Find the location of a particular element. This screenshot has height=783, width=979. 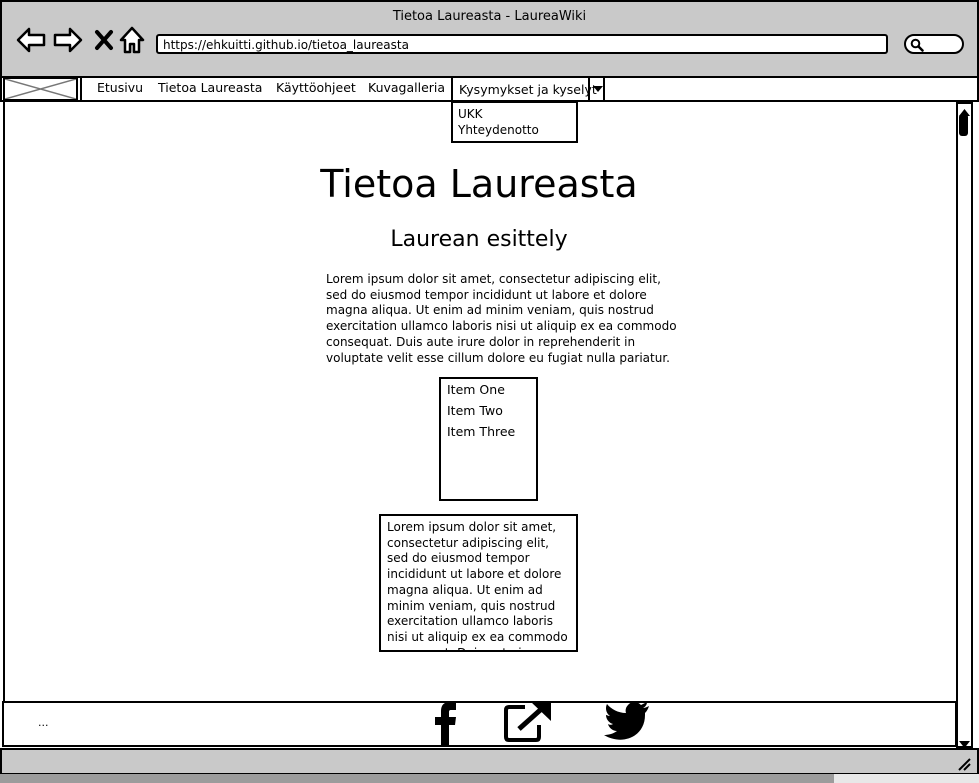

list-item: Item One is located at coordinates (476, 389).